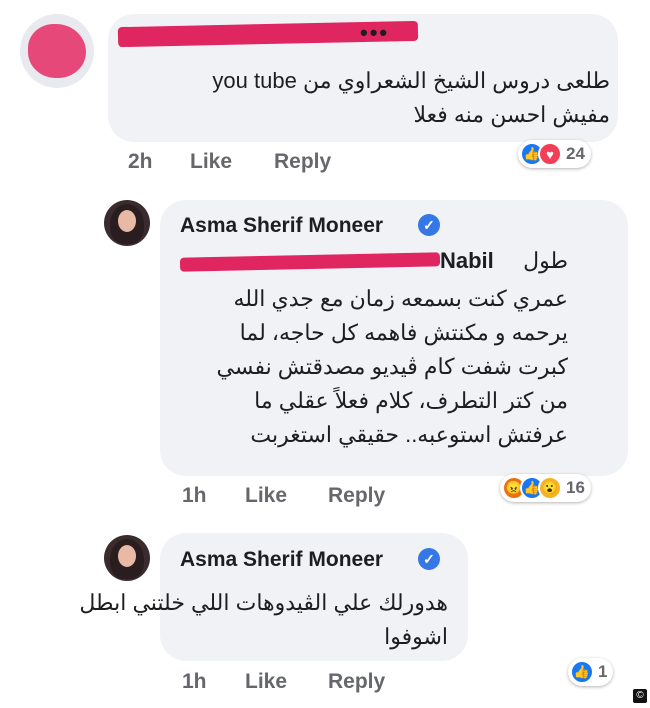 The image size is (650, 708). Describe the element at coordinates (575, 153) in the screenshot. I see `reaction-count: 24` at that location.